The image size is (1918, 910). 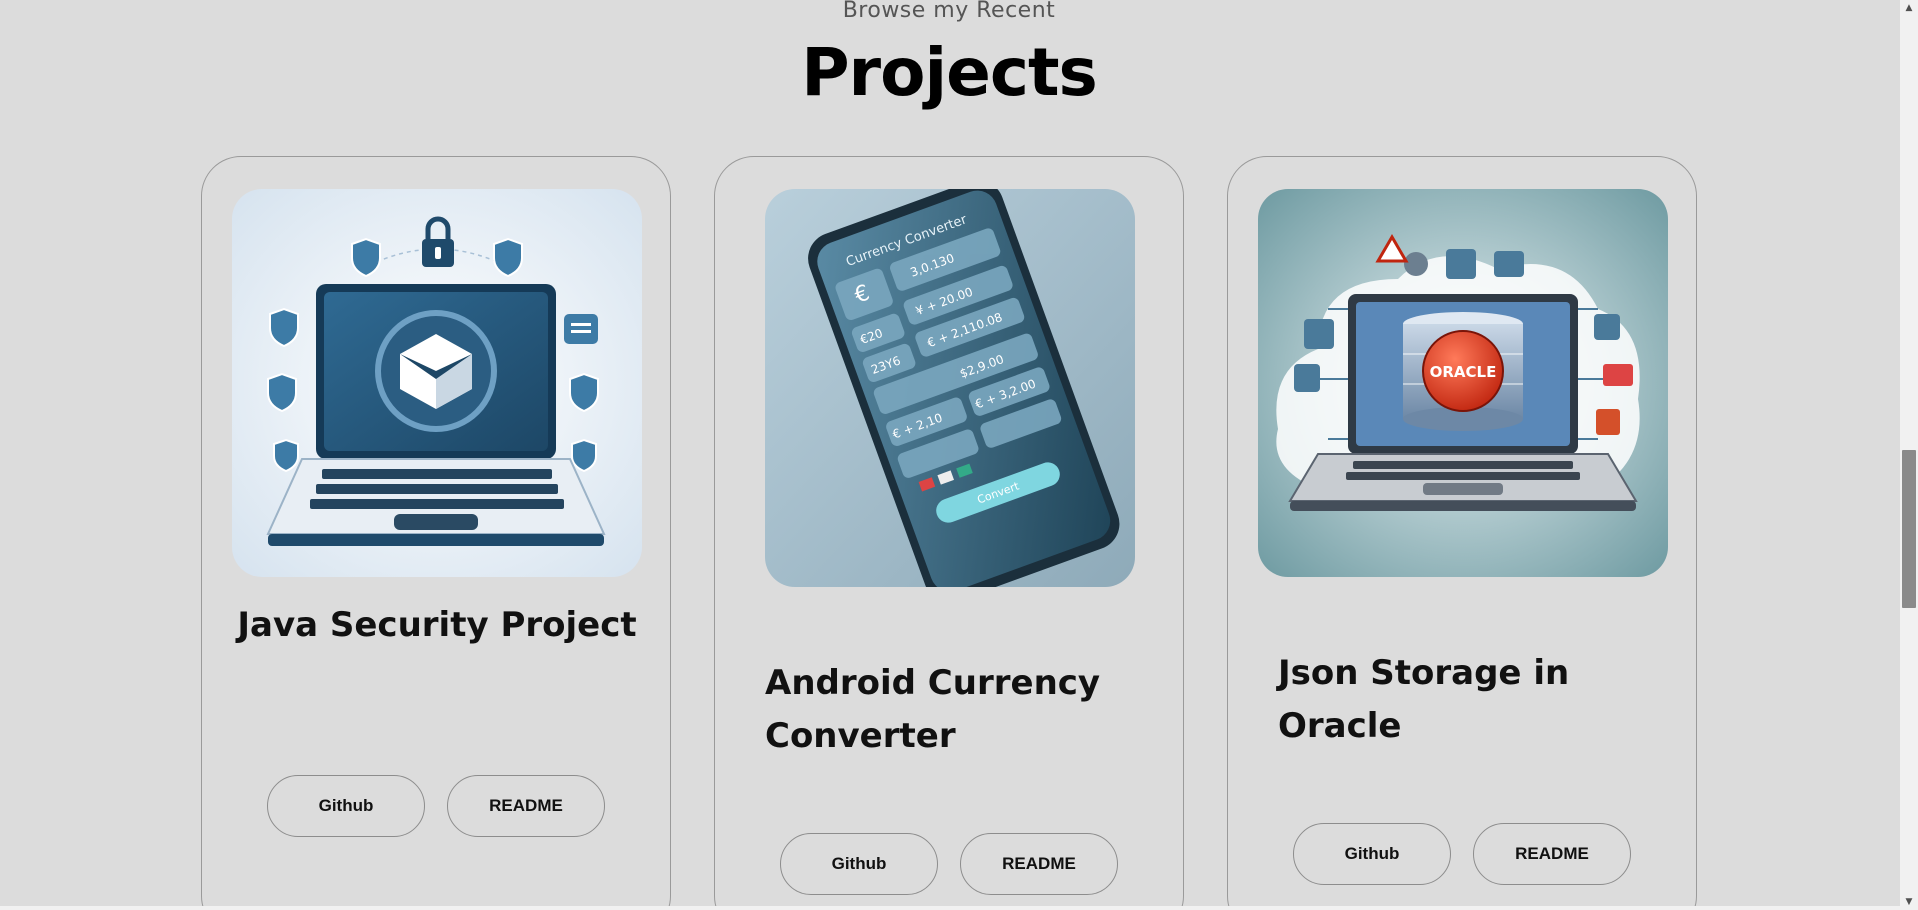 I want to click on oracle-logo-text: ORACLE, so click(x=1463, y=372).